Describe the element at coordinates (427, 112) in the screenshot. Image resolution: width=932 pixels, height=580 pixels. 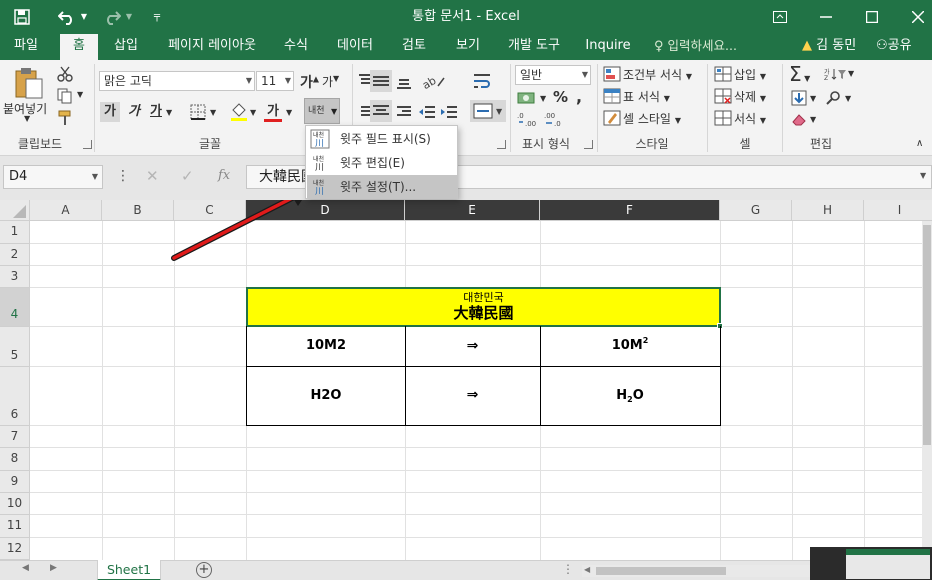
I see `decrease-indent-icon` at that location.